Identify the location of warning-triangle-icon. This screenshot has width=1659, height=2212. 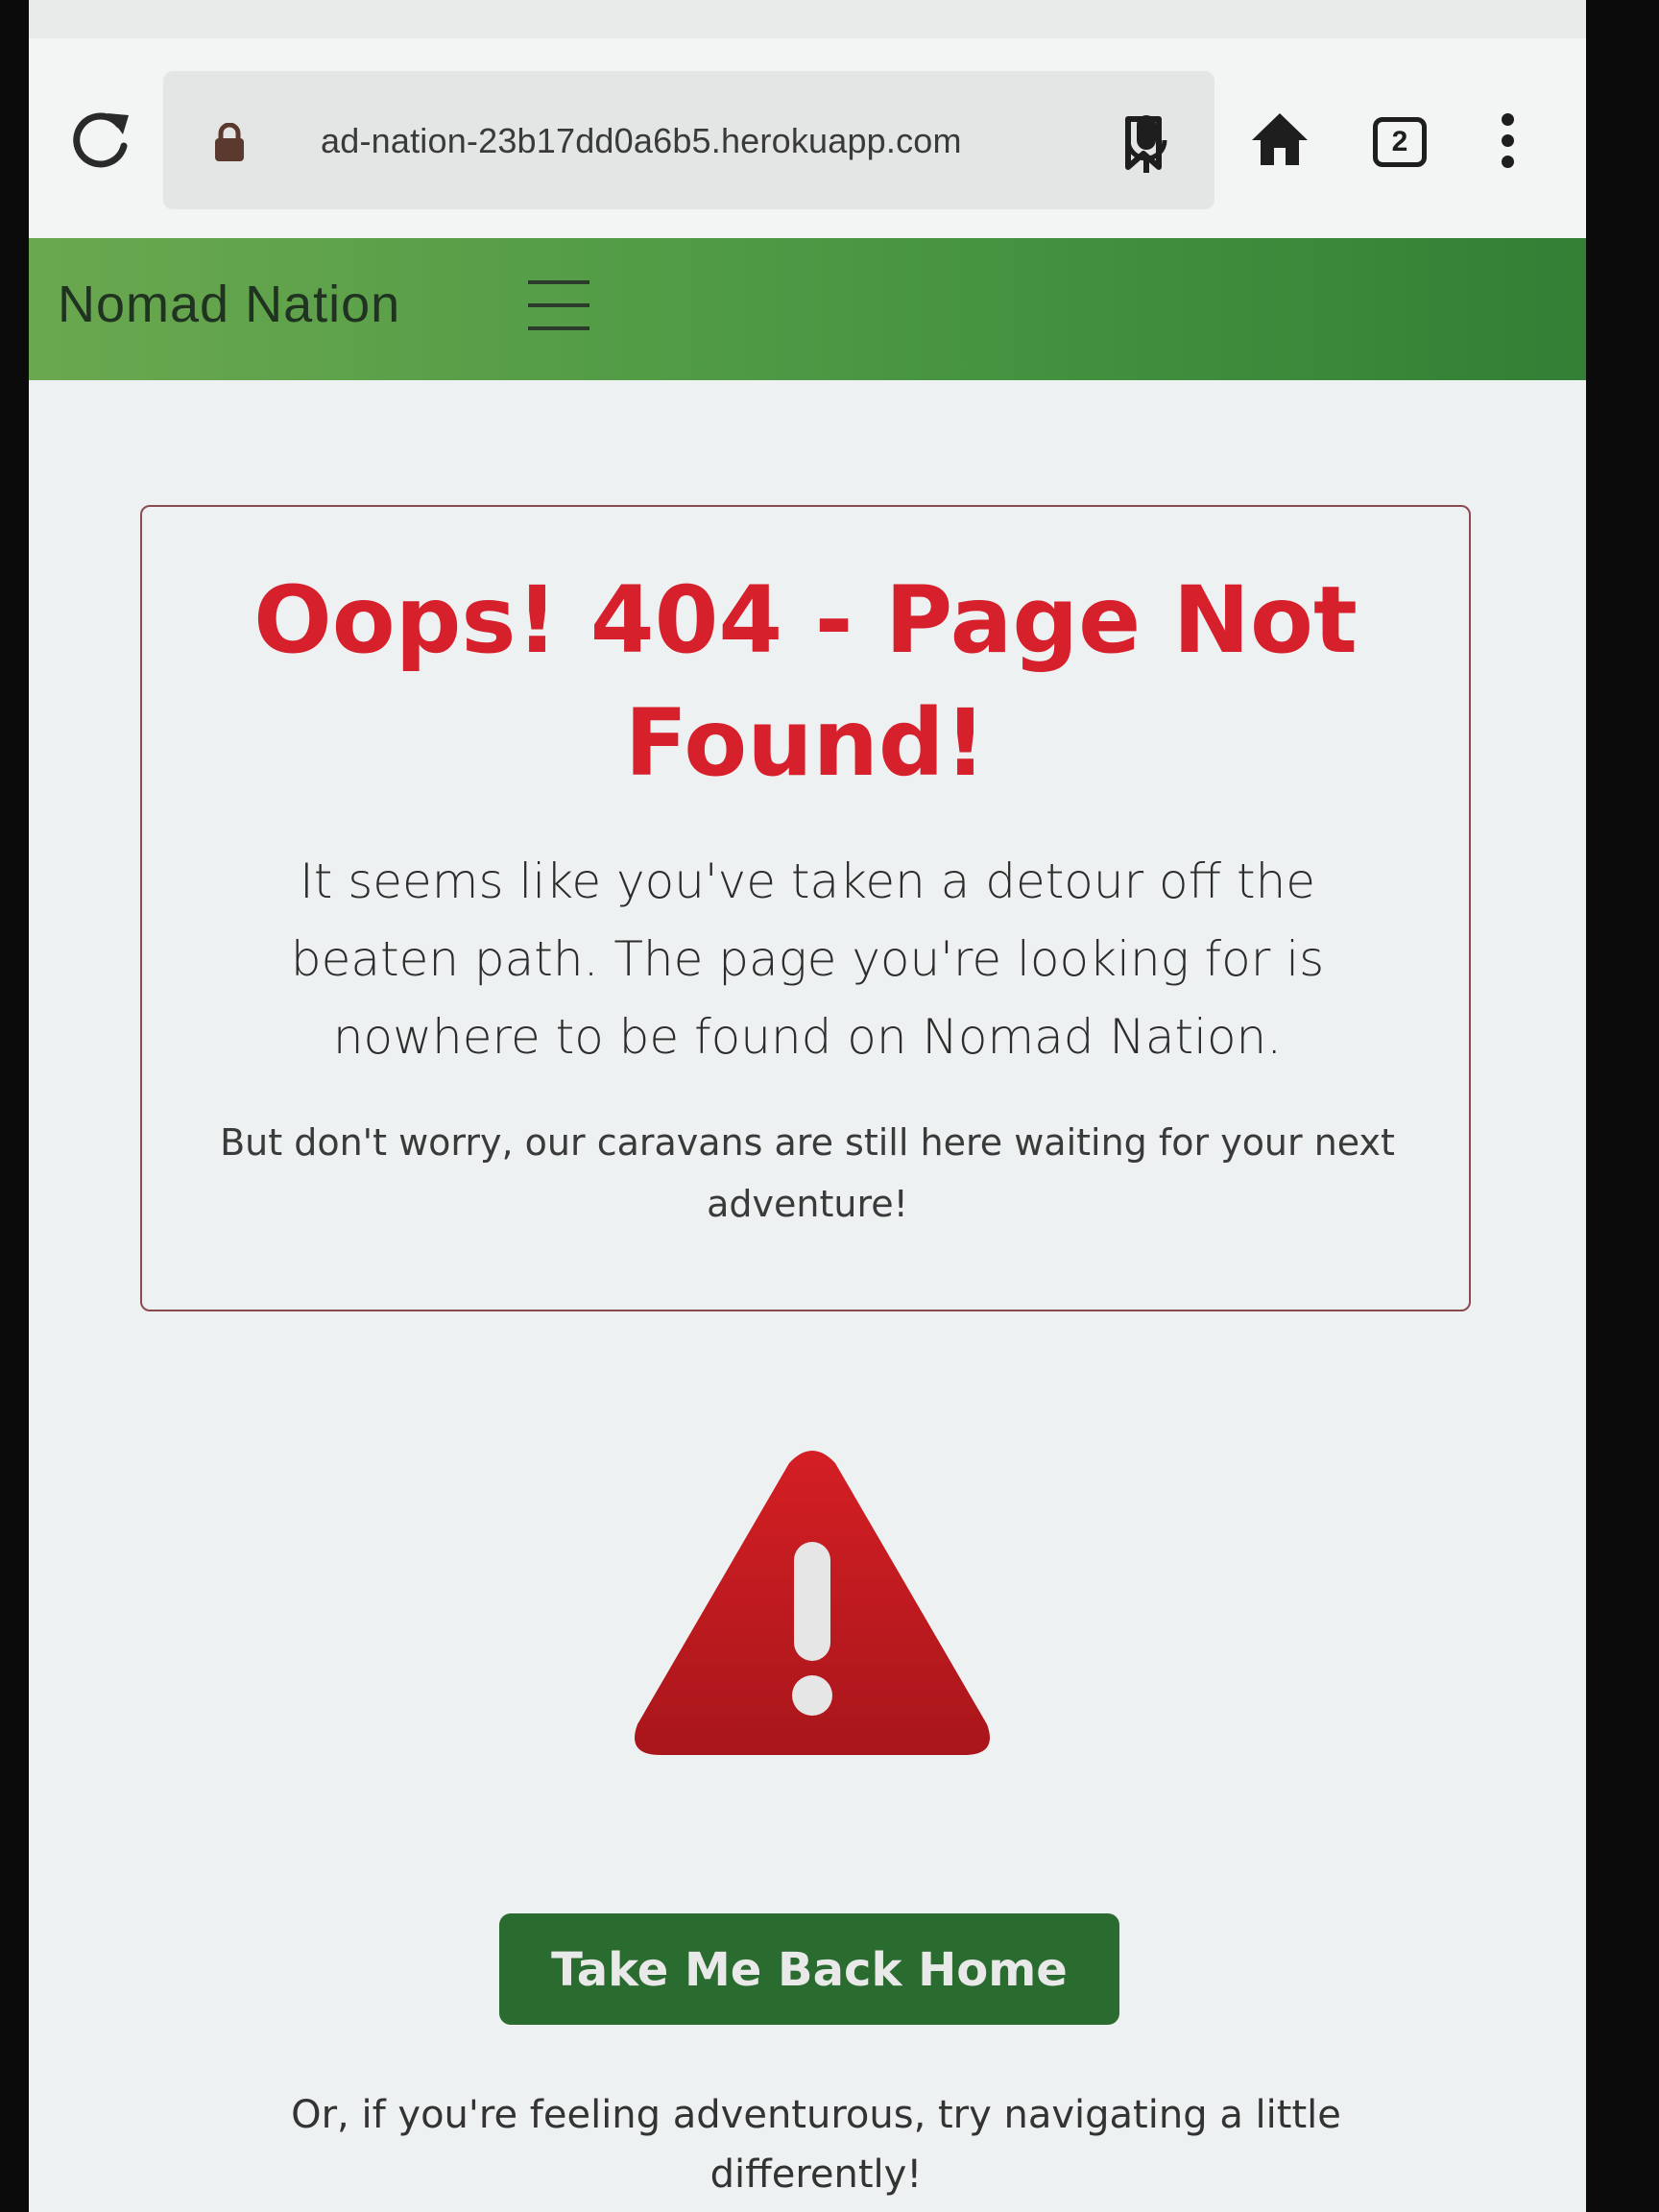
(812, 1603).